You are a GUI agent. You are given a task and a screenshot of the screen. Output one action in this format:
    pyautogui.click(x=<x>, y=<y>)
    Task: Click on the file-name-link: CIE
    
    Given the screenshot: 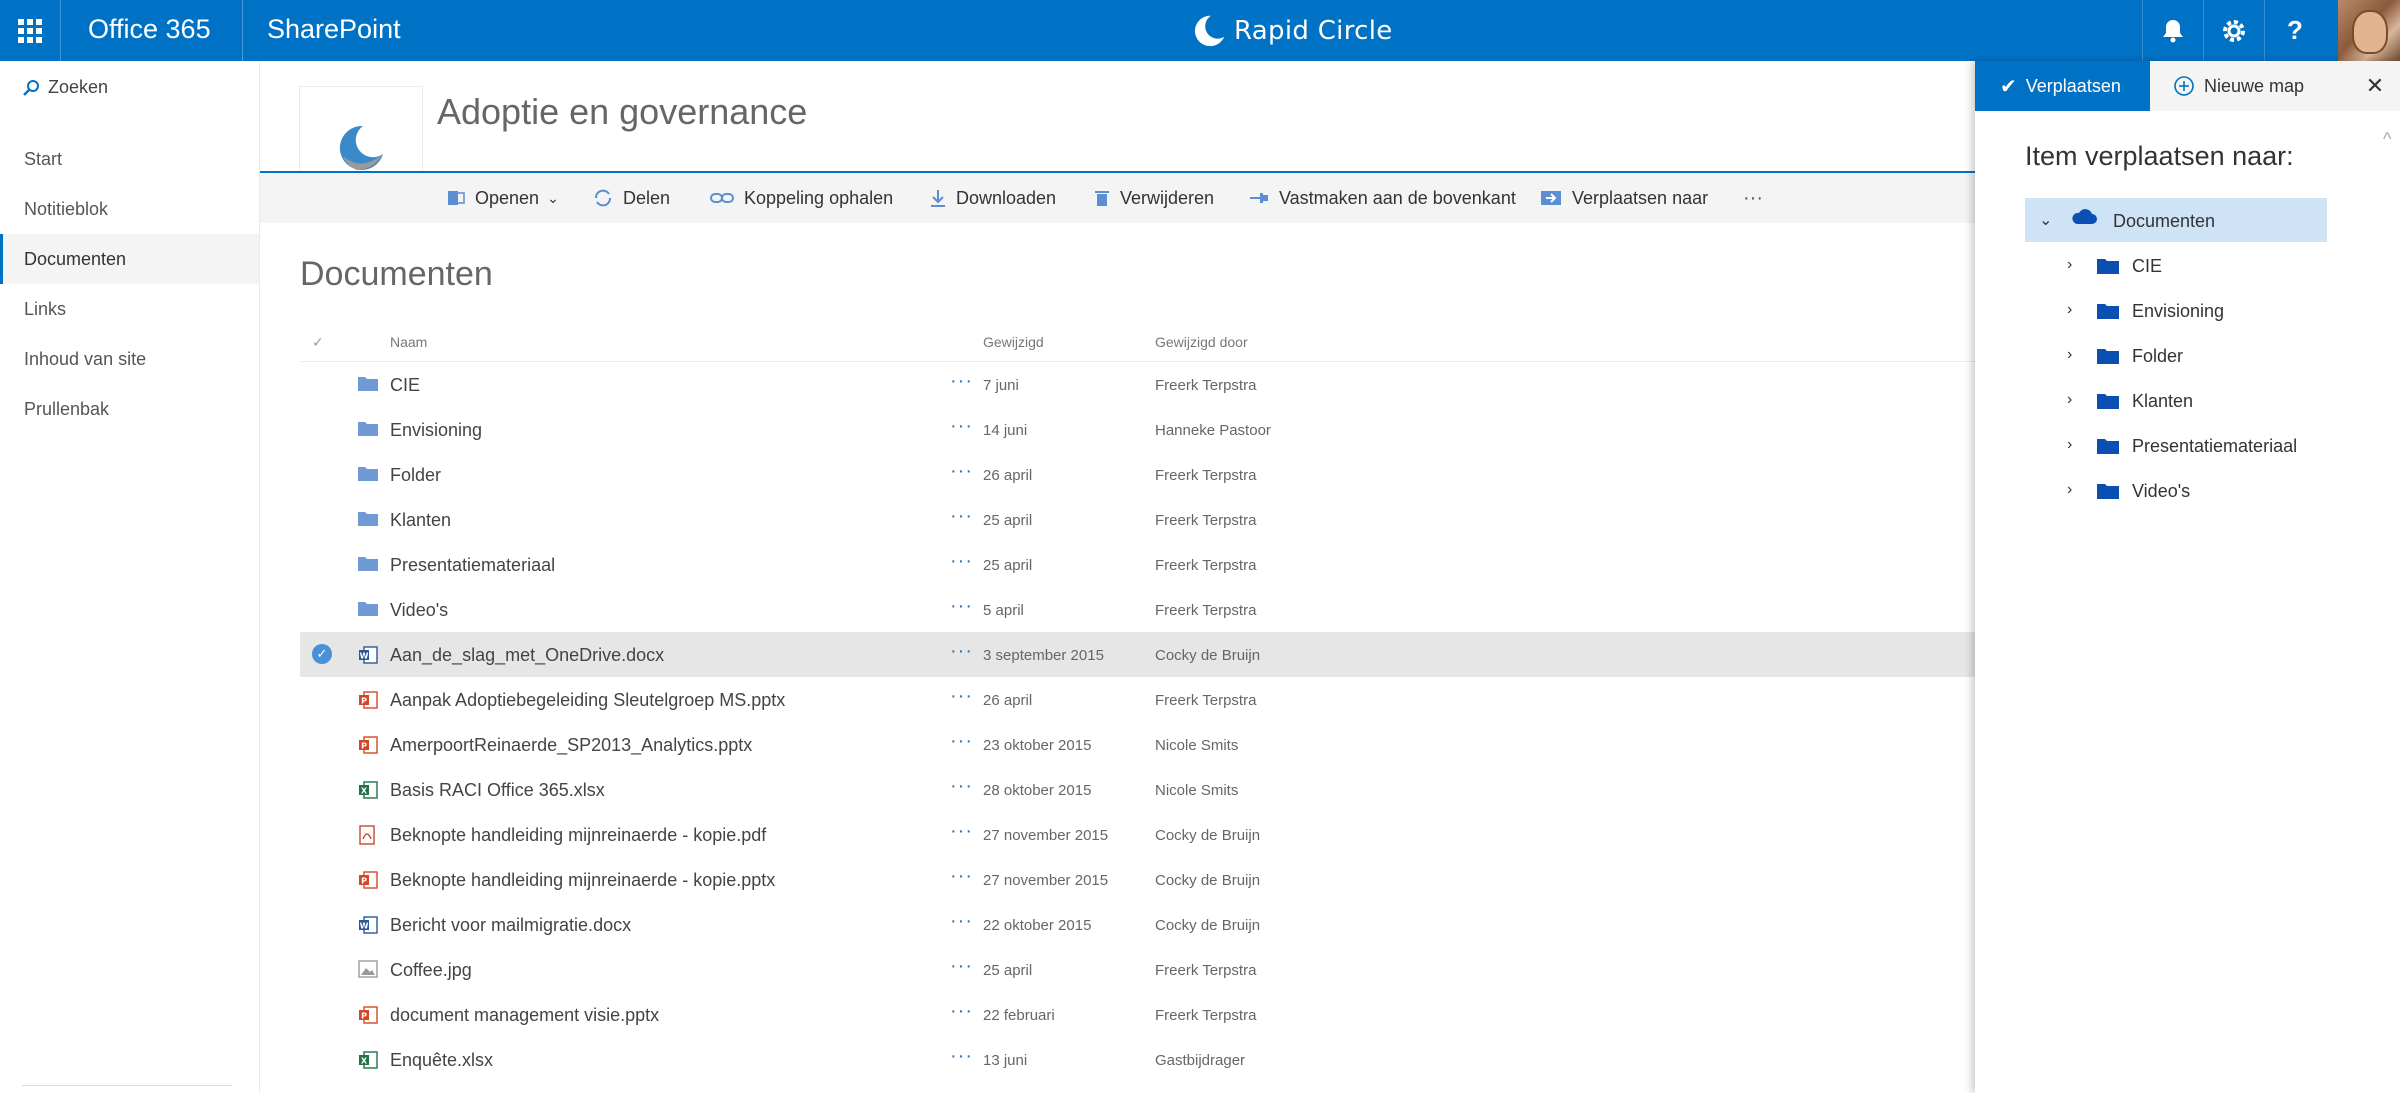 What is the action you would take?
    pyautogui.click(x=405, y=385)
    